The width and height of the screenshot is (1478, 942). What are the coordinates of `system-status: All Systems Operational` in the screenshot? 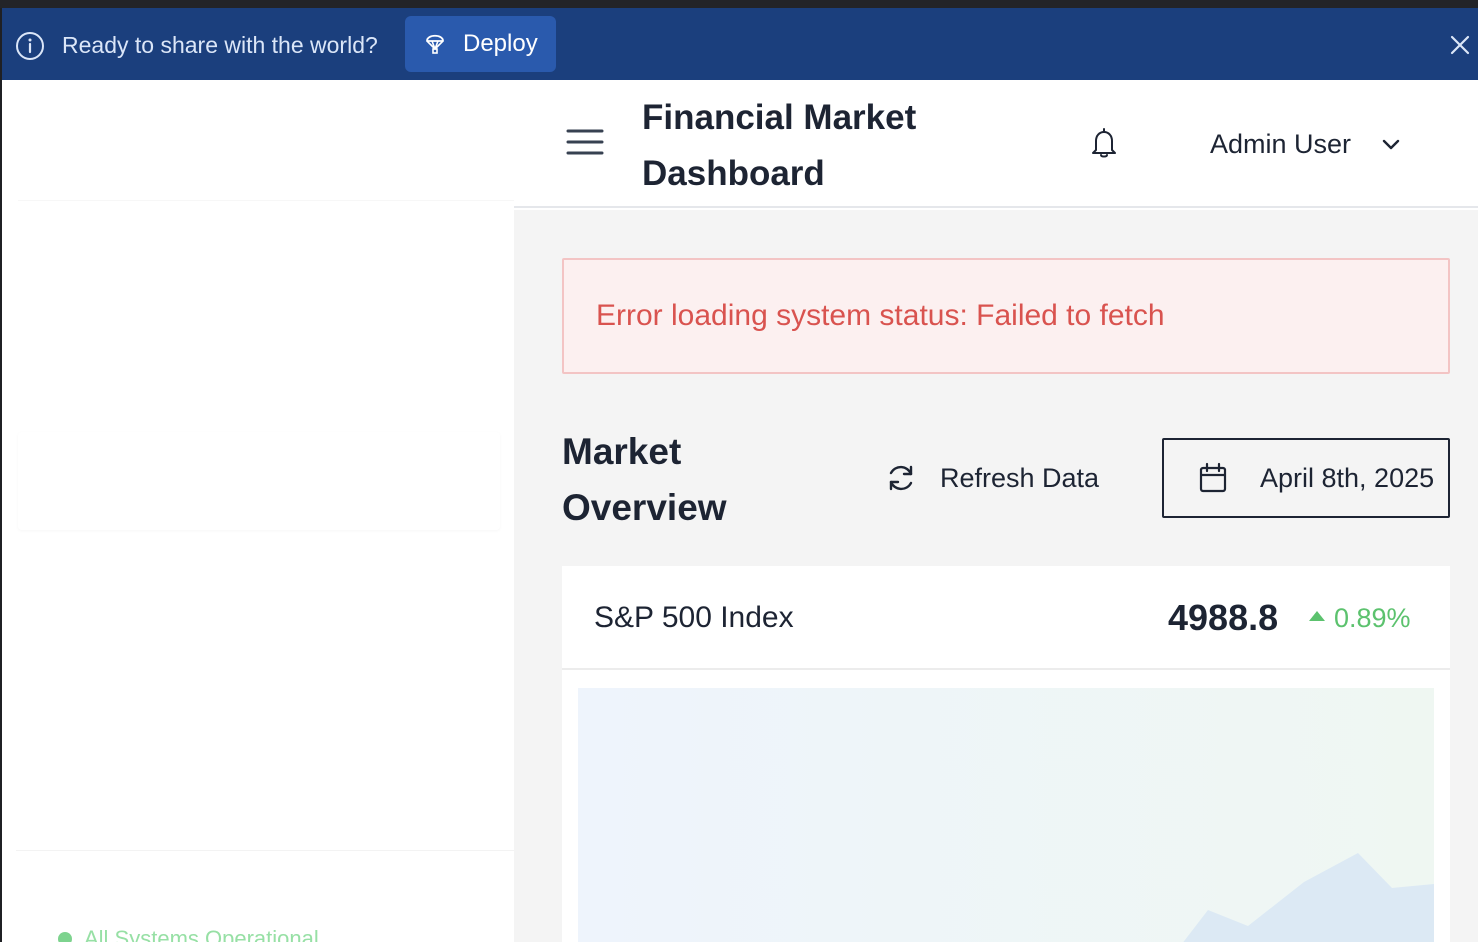 It's located at (188, 934).